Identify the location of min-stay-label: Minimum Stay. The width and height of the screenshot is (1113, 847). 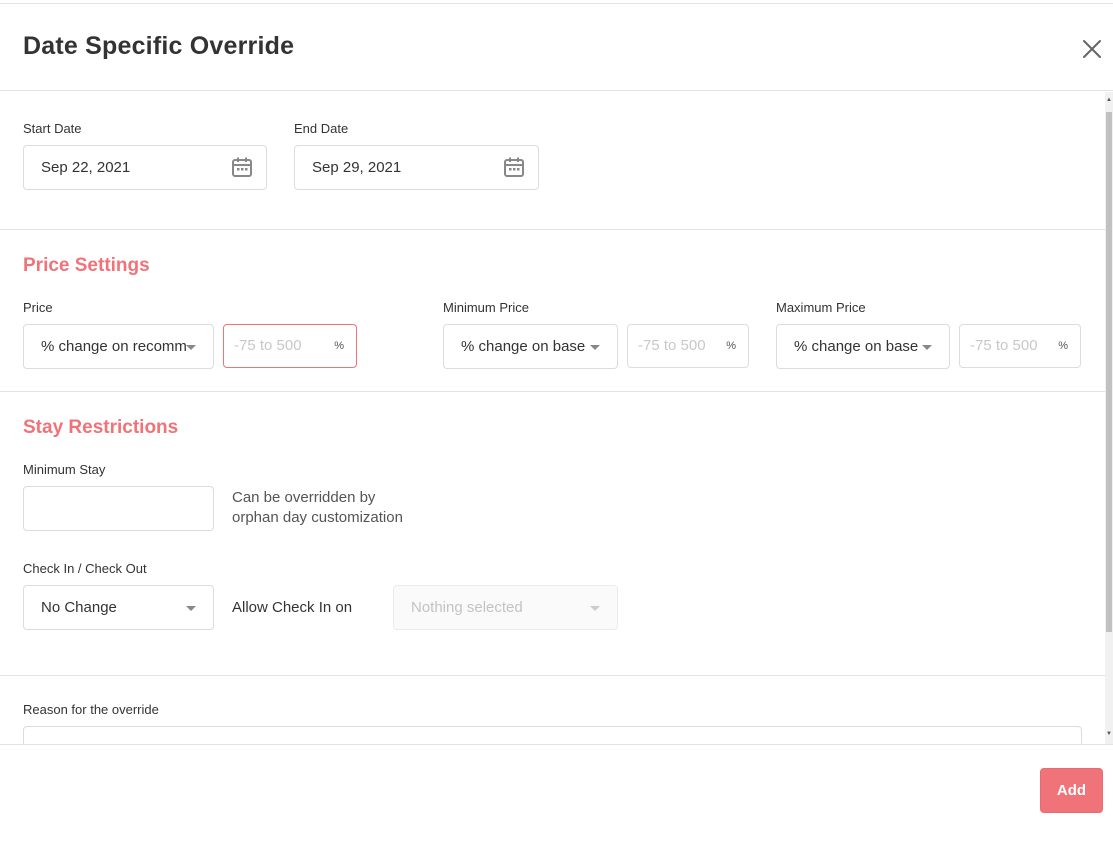
(64, 469).